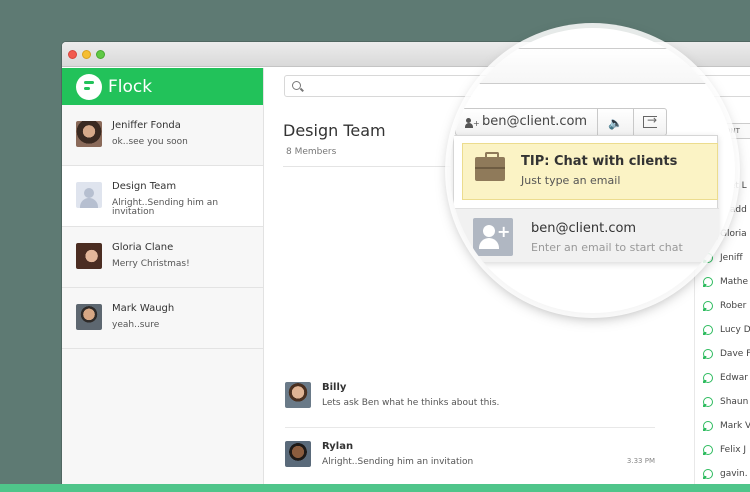 The image size is (750, 492). I want to click on magnified-search-bar, so click(598, 66).